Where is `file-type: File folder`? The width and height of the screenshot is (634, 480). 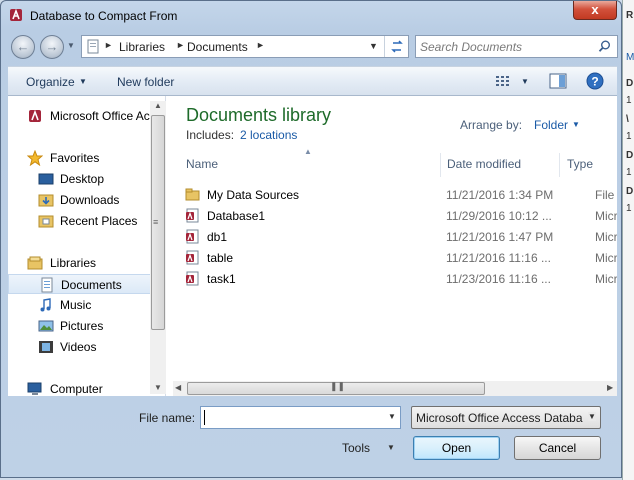 file-type: File folder is located at coordinates (606, 195).